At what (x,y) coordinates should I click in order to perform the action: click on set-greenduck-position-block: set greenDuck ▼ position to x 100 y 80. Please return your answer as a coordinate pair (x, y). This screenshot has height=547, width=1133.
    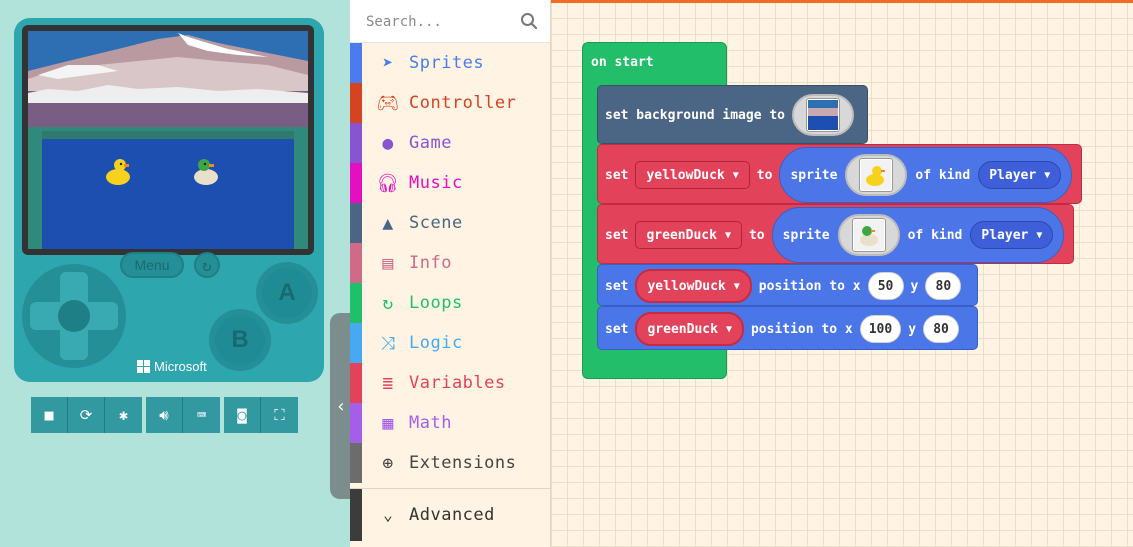
    Looking at the image, I should click on (787, 328).